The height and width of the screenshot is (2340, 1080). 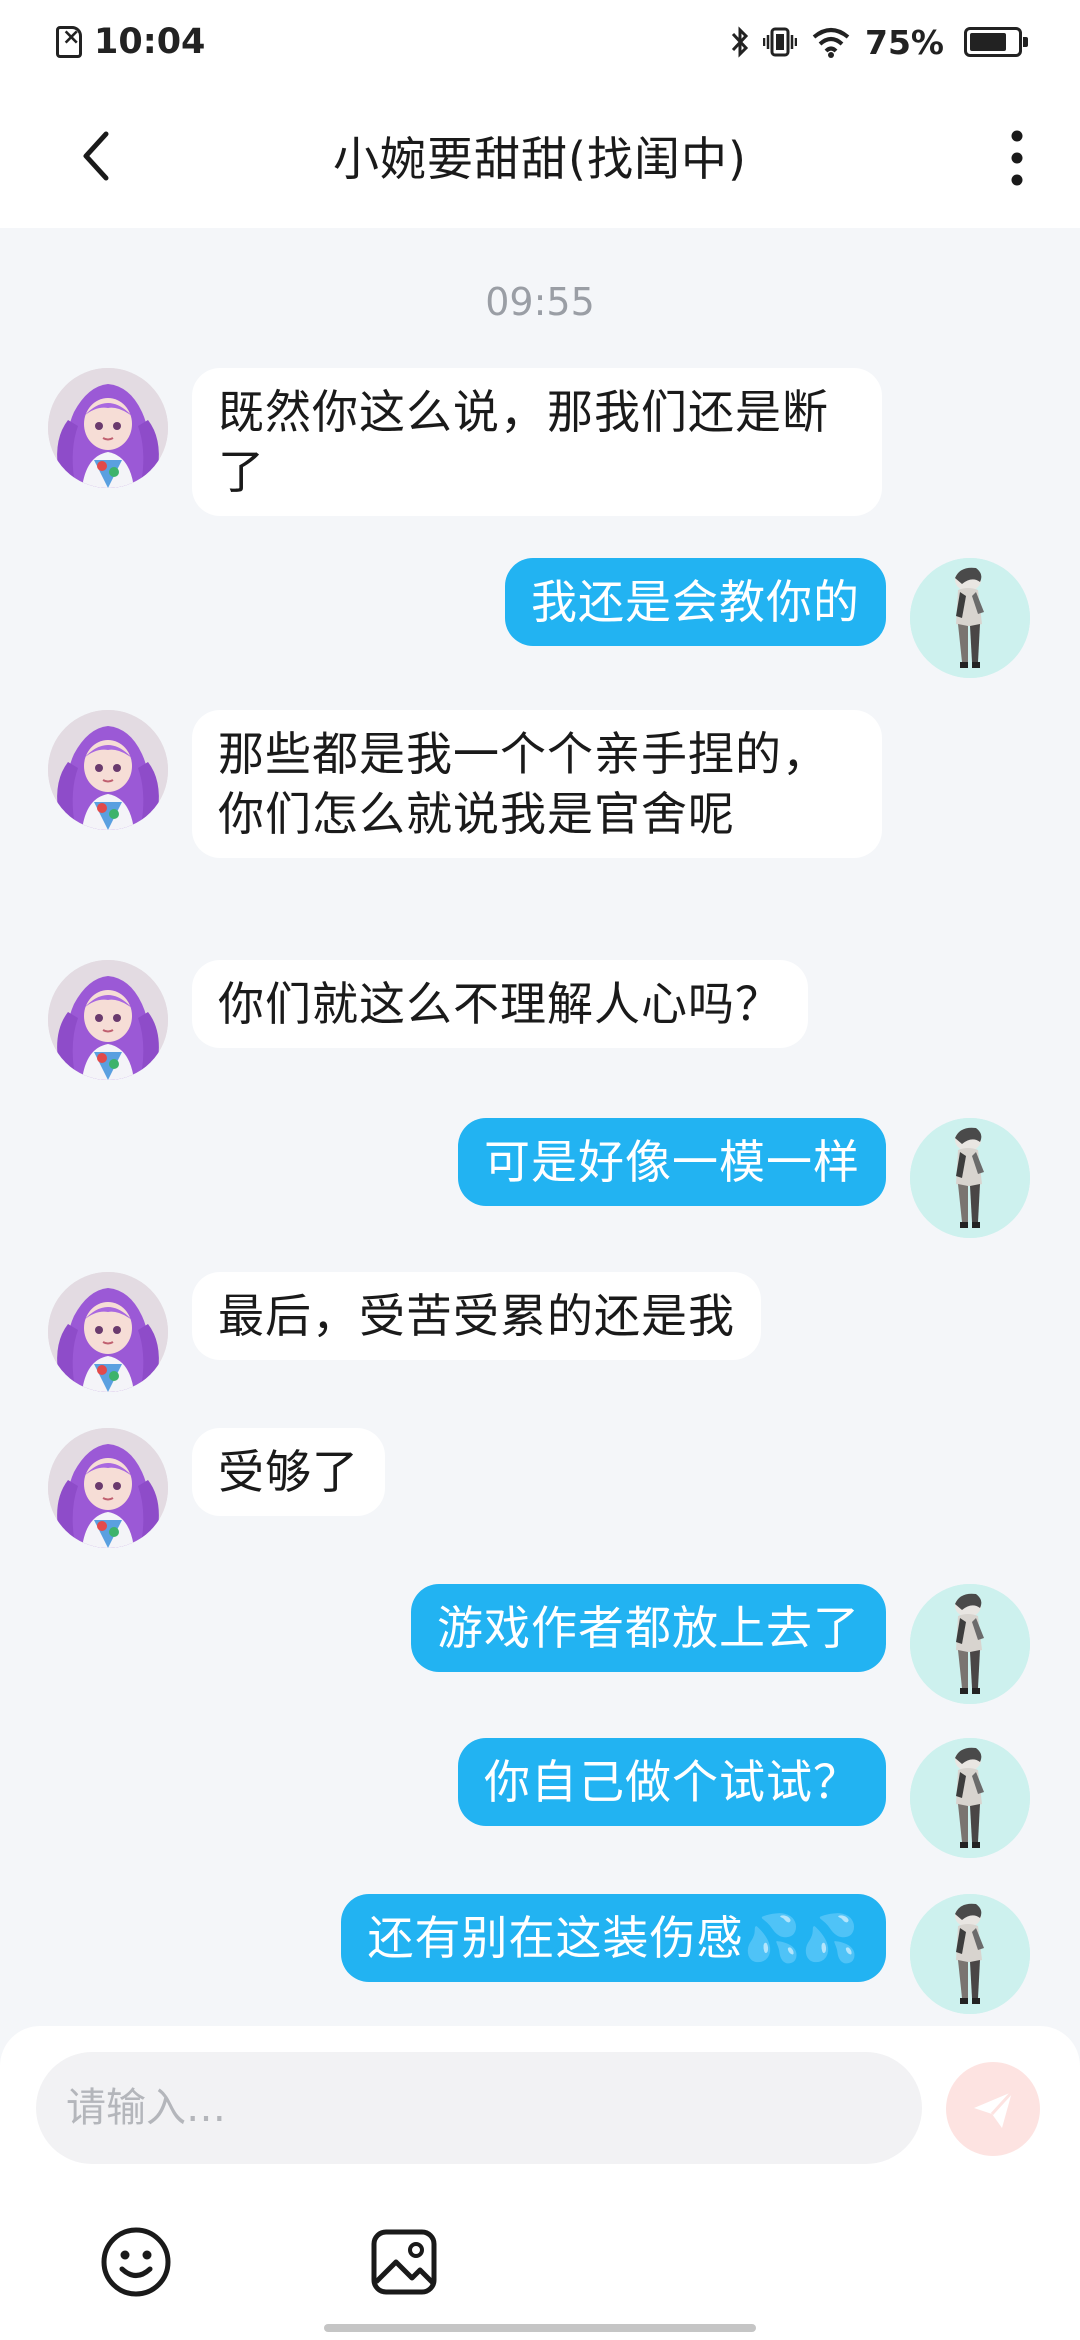 What do you see at coordinates (904, 42) in the screenshot?
I see `battery-percent: 75%` at bounding box center [904, 42].